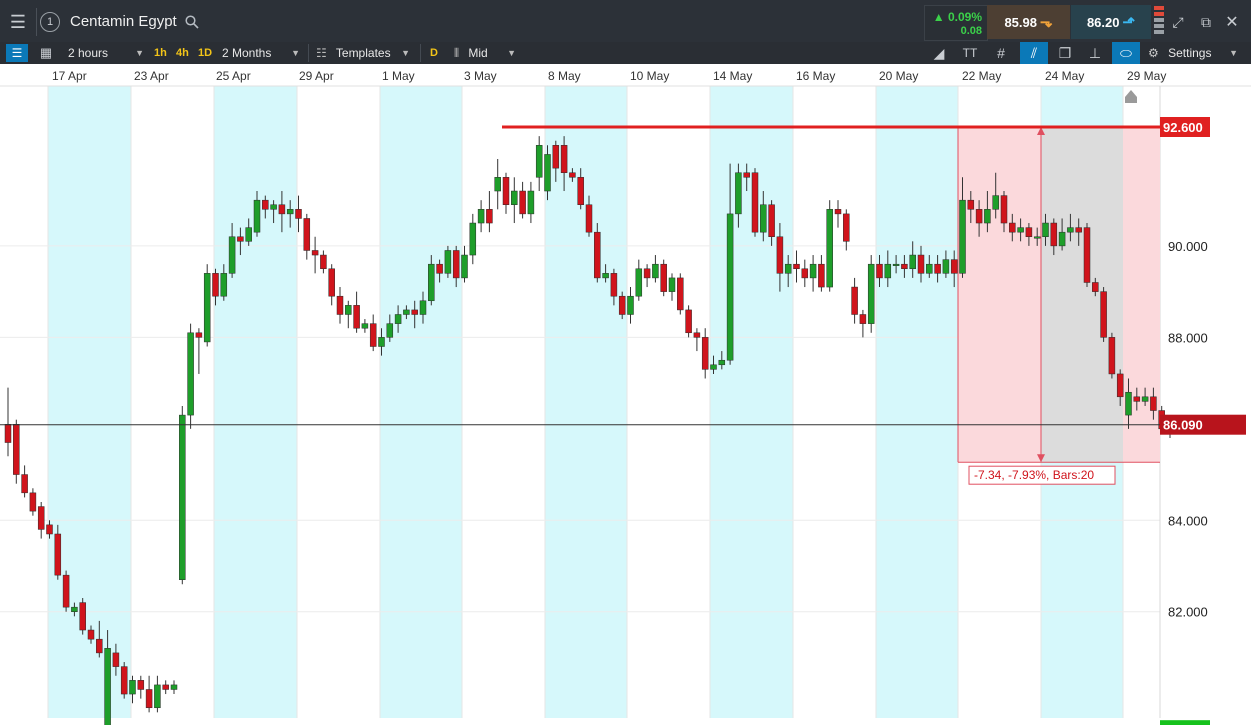 The height and width of the screenshot is (725, 1251). Describe the element at coordinates (939, 53) in the screenshot. I see `trendline-icon: ◢` at that location.